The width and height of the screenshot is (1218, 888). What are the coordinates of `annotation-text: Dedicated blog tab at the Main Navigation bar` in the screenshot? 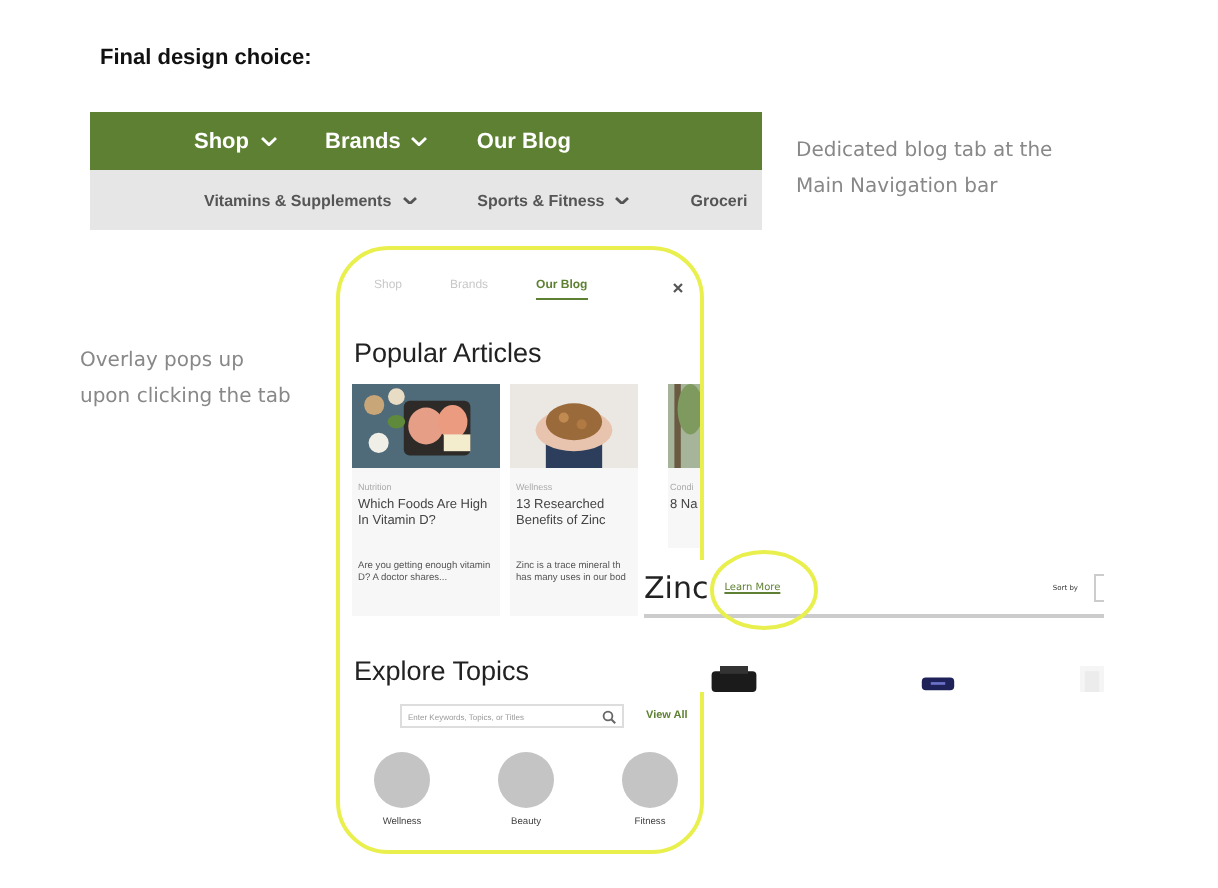 It's located at (925, 170).